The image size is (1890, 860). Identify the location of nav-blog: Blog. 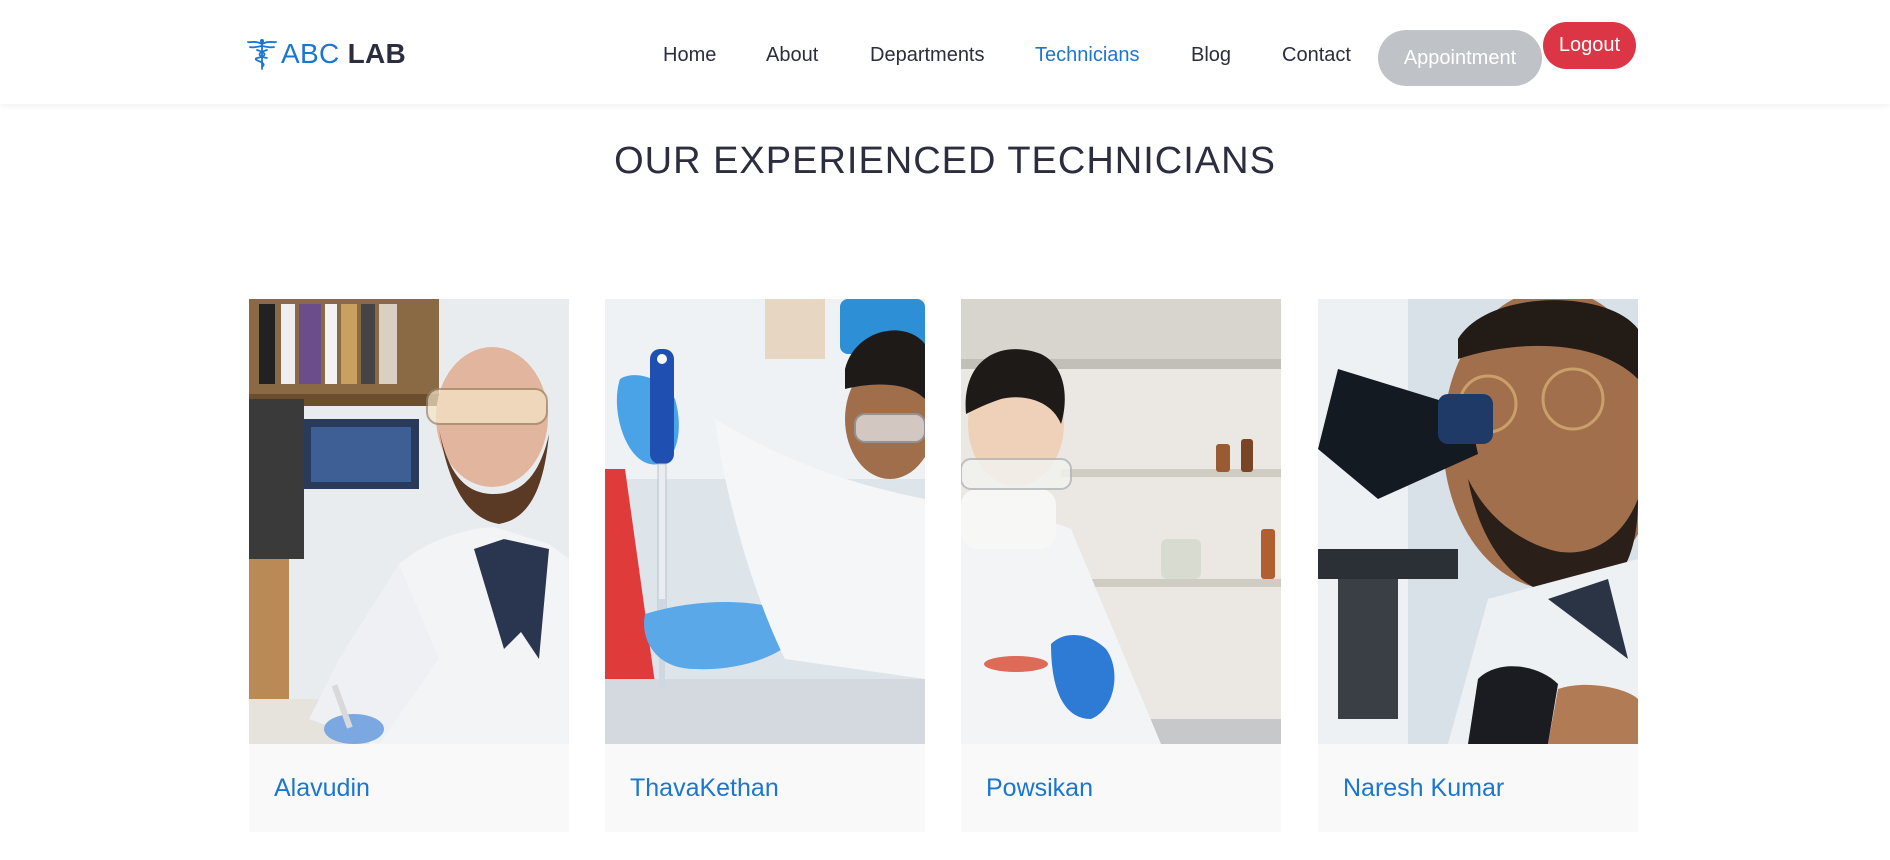
(1211, 55).